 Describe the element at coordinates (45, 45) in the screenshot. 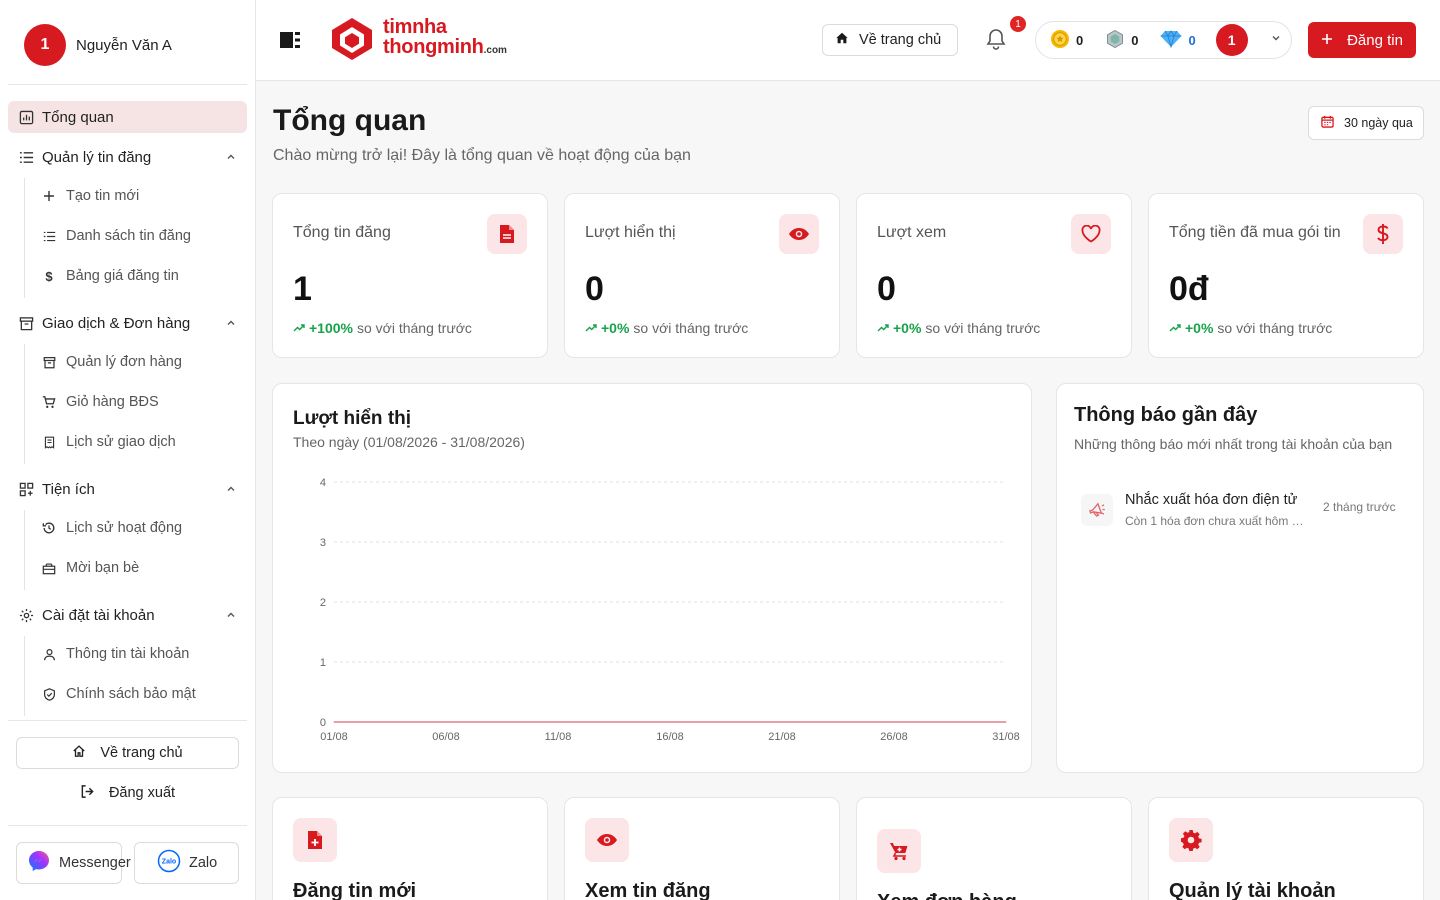

I see `avatar: 1` at that location.